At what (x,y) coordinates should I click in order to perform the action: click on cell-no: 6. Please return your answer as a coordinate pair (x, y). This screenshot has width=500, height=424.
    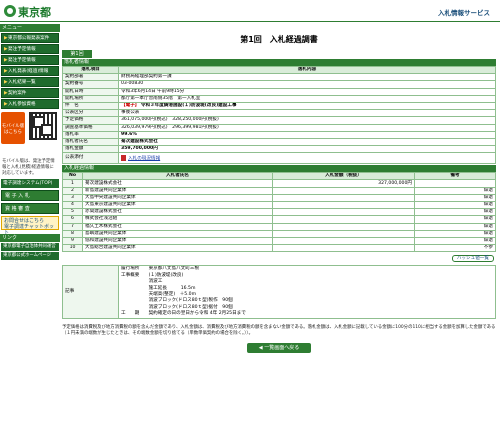
    Looking at the image, I should click on (72, 219).